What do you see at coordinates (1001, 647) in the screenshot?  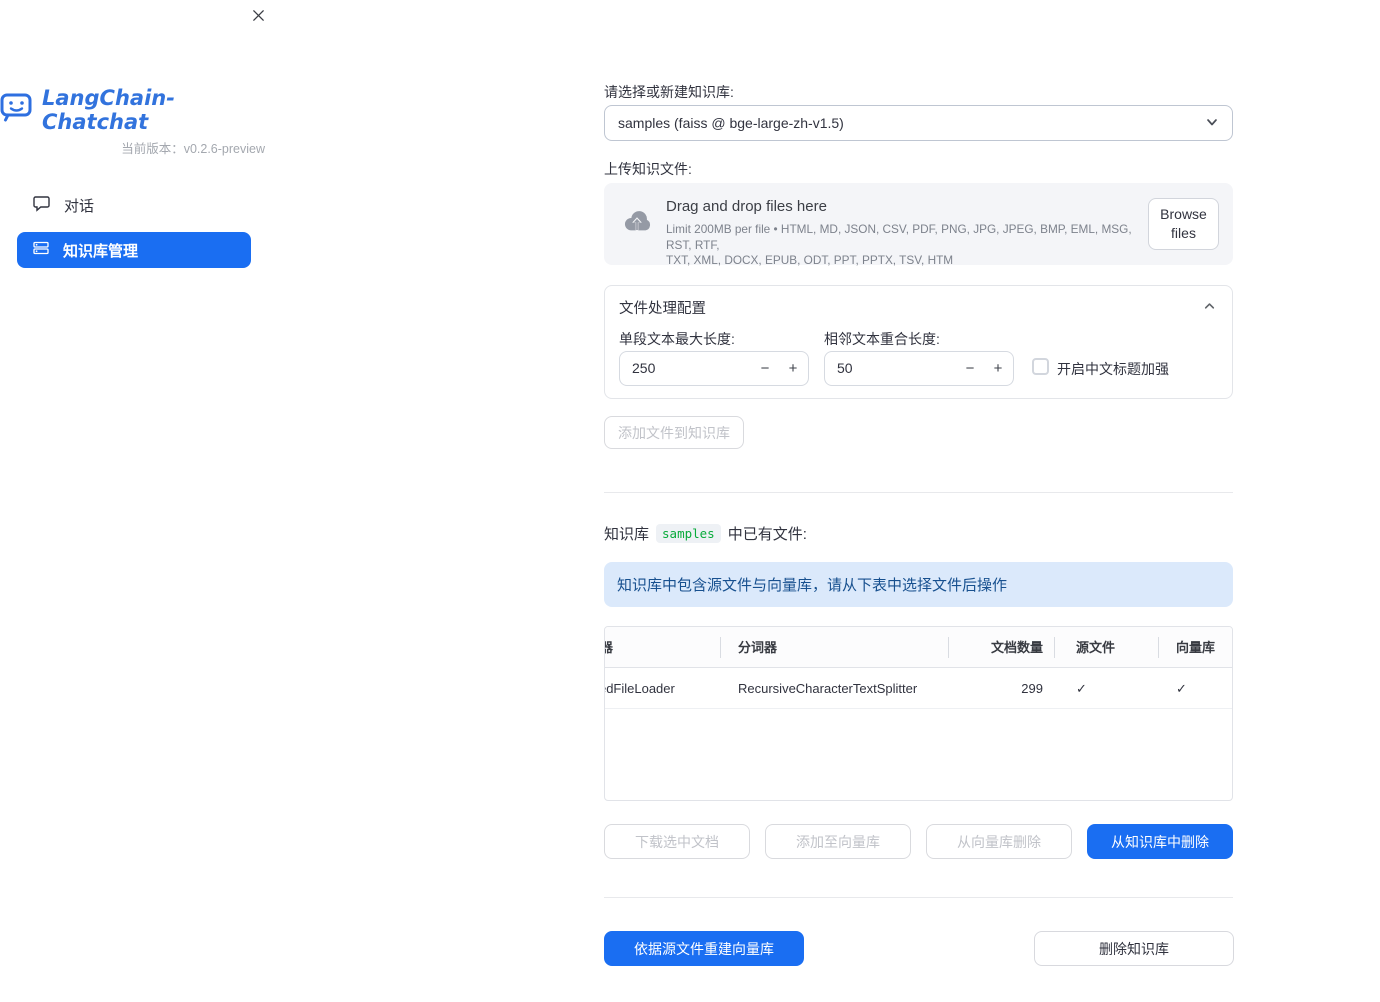 I see `column-header-doc-count: 文档数量` at bounding box center [1001, 647].